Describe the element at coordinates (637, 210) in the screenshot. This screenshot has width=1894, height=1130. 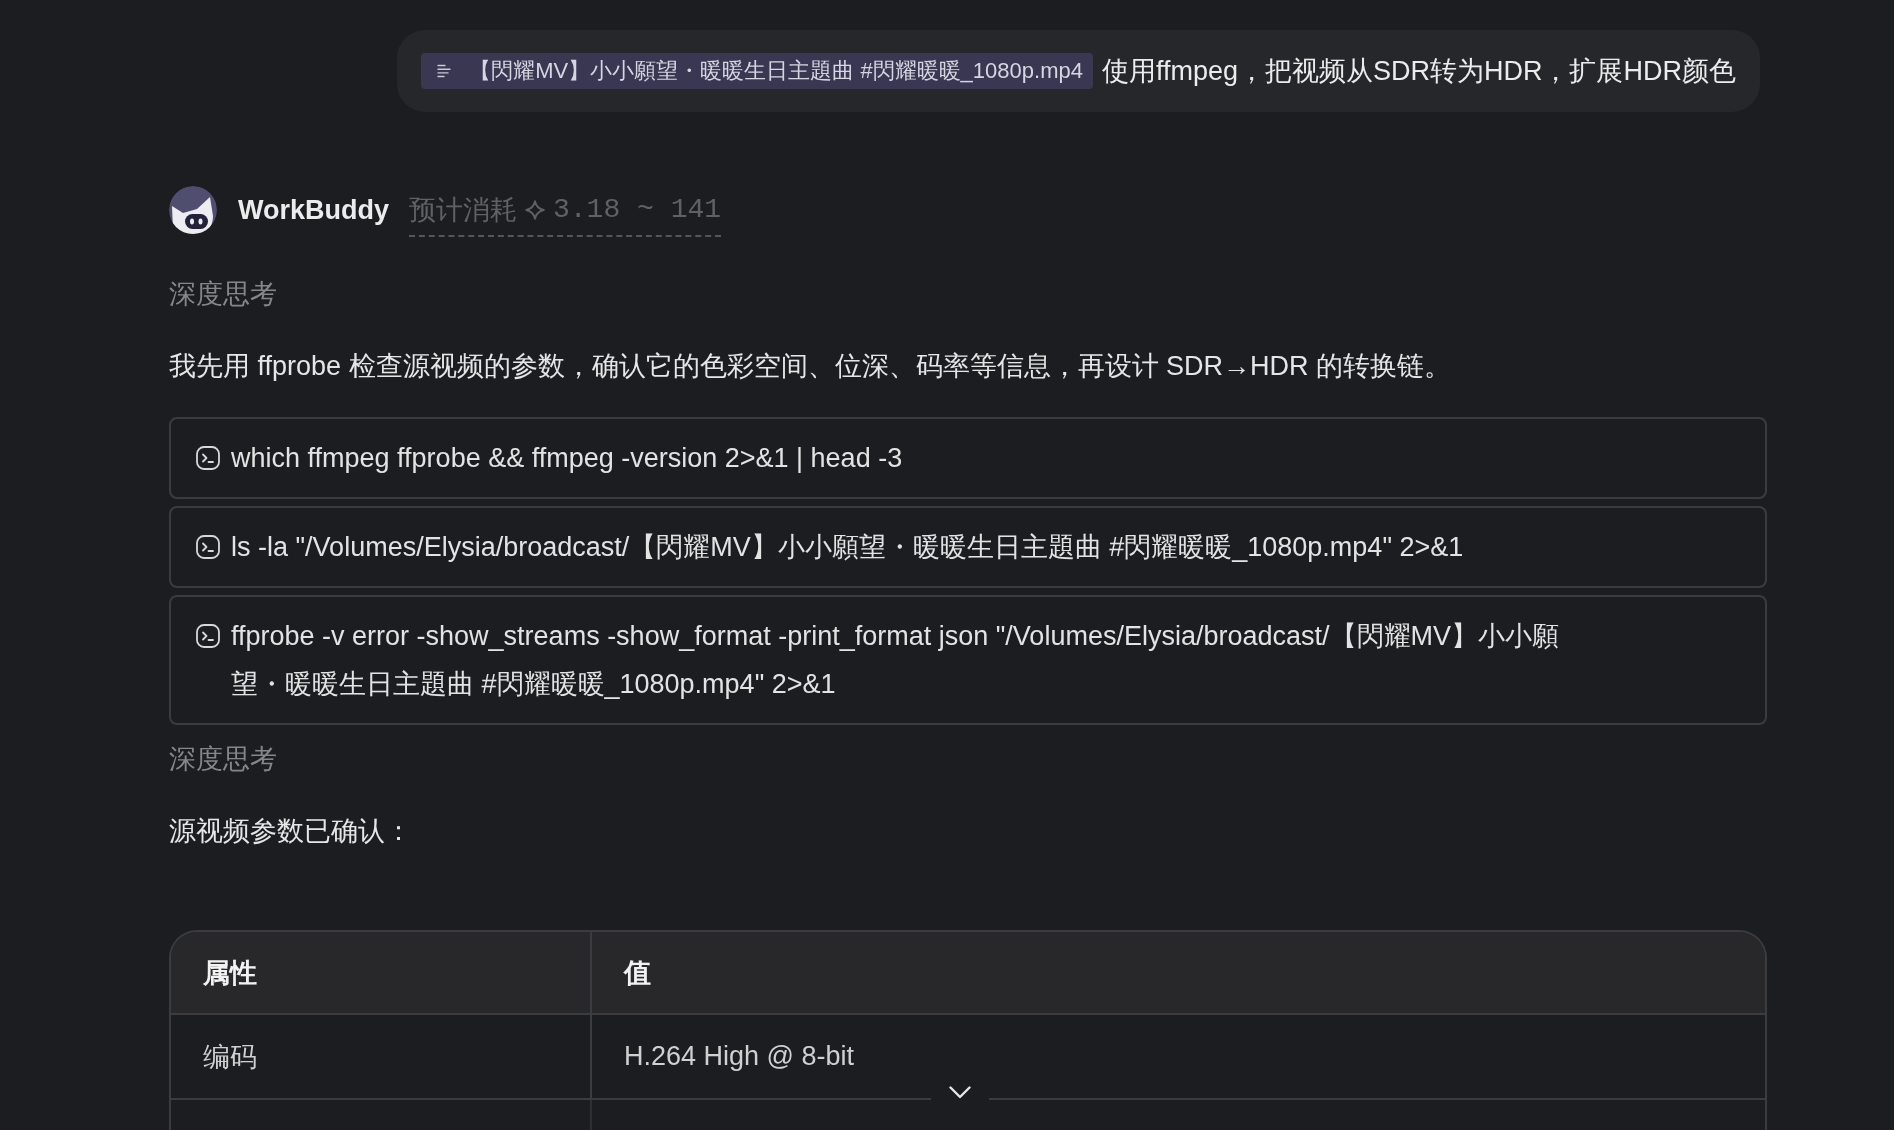
I see `cost-value: 3.18 ~ 141` at that location.